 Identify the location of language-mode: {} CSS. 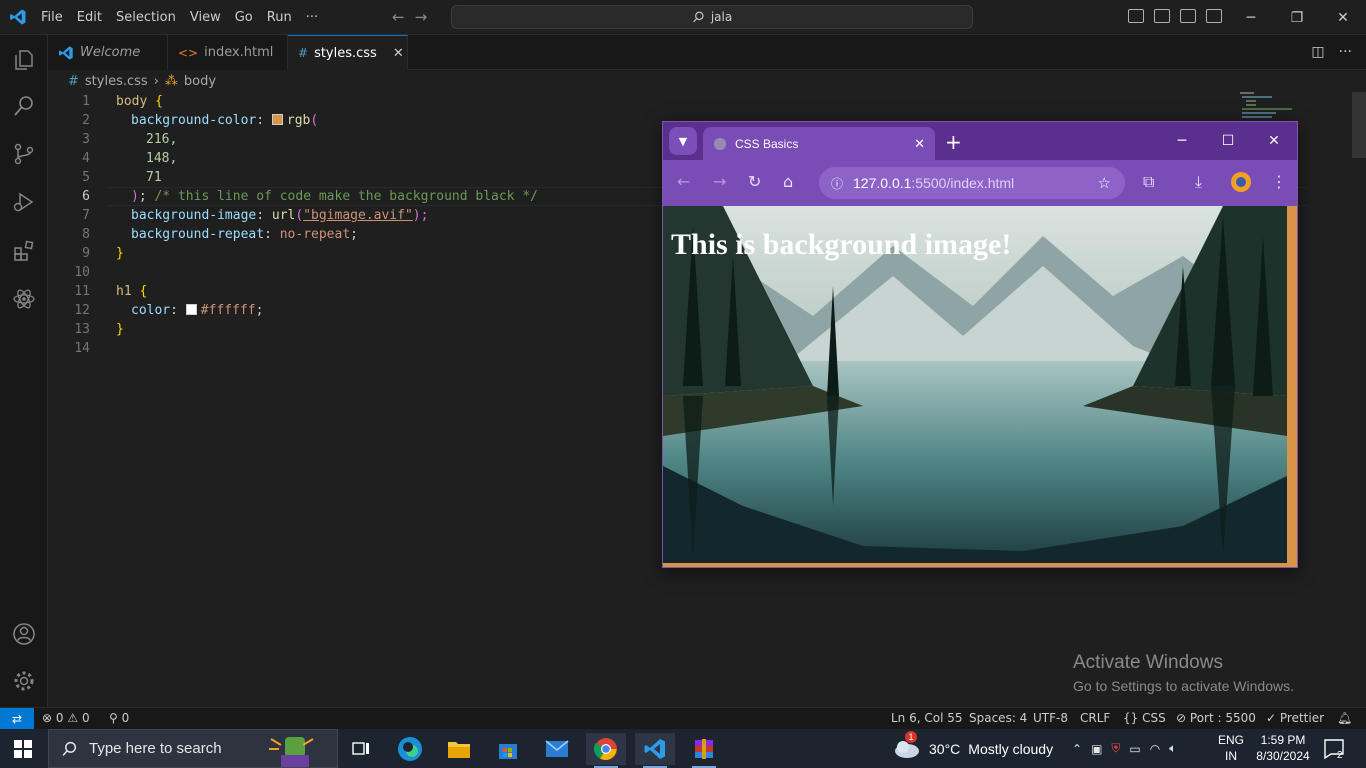
(1144, 718).